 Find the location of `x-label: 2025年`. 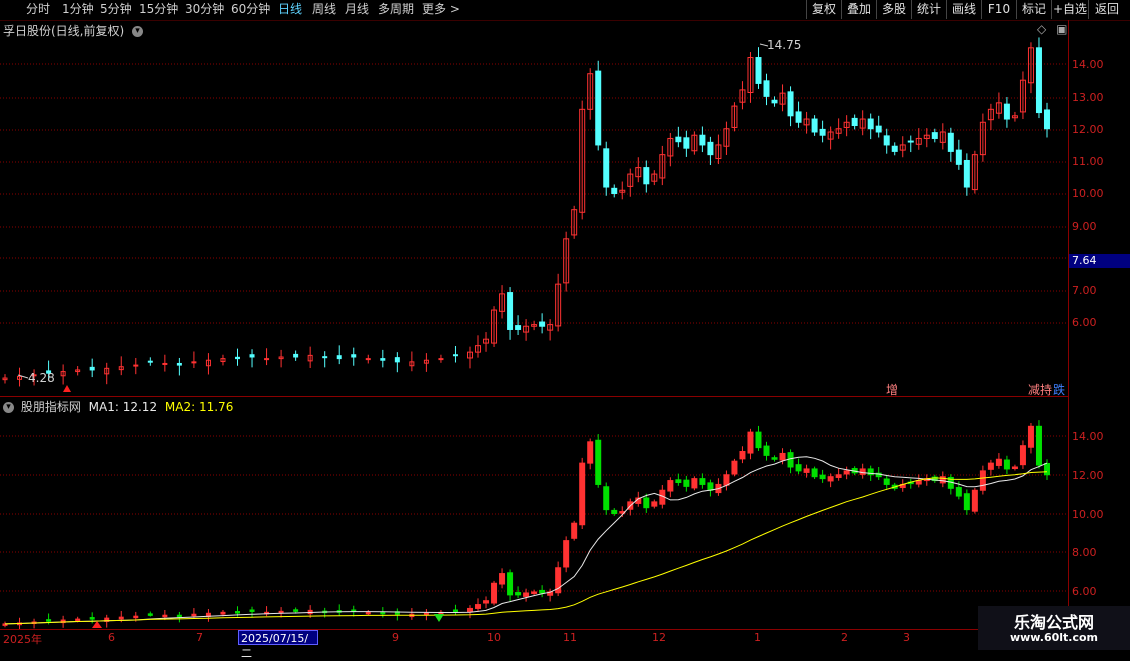

x-label: 2025年 is located at coordinates (22, 639).